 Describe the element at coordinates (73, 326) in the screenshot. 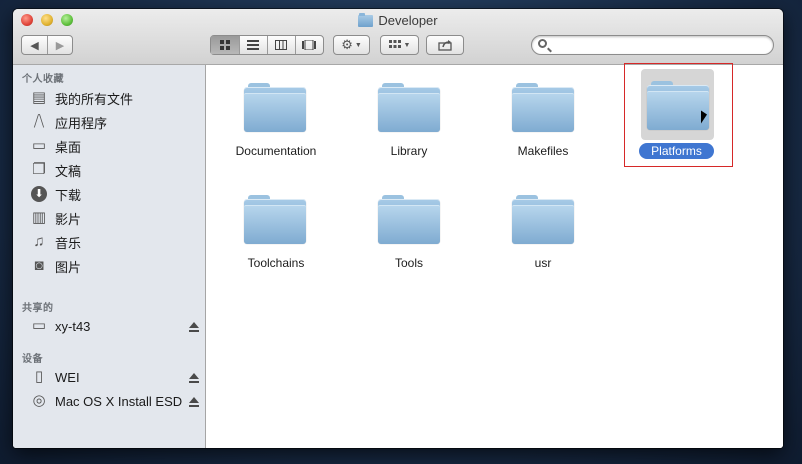

I see `sidebar-item-label: xy-t43` at that location.